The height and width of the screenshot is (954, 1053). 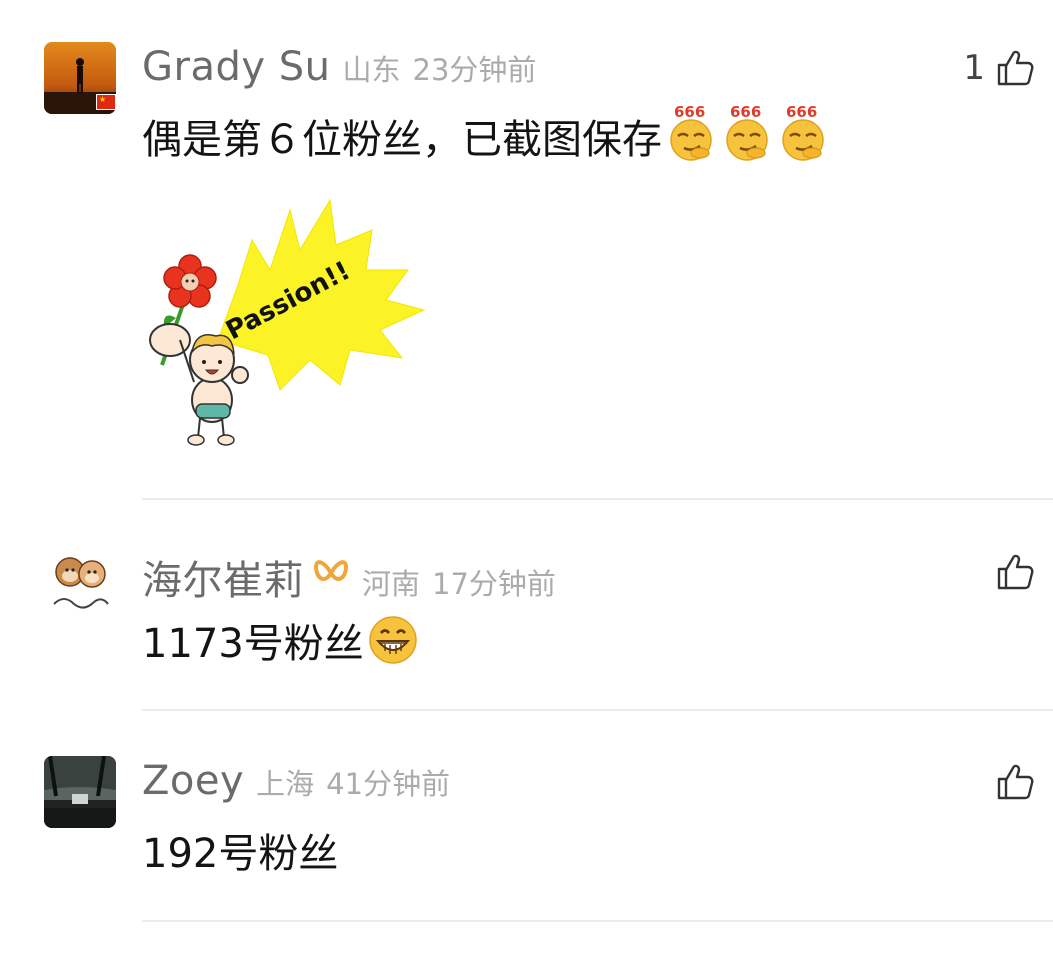 I want to click on vip-badge-icon, so click(x=331, y=573).